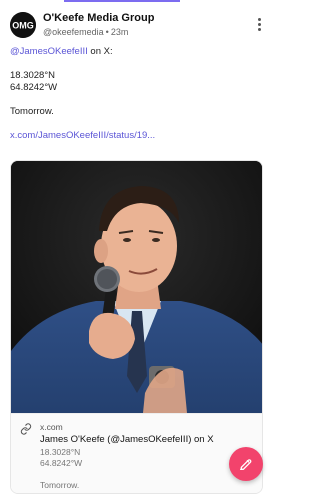 The width and height of the screenshot is (320, 500). I want to click on mention-link: @JamesOKeefeIII, so click(49, 51).